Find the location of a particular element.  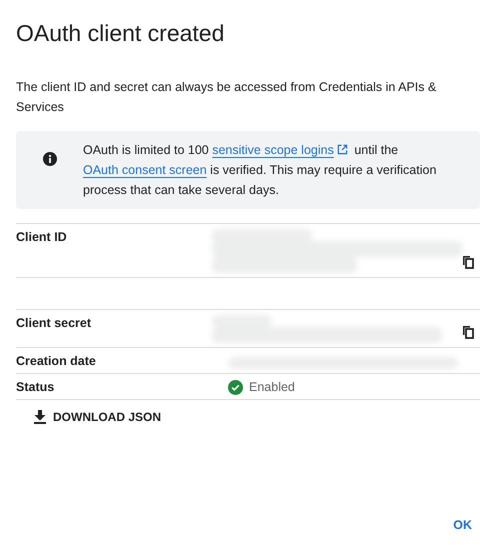

dialog-title: OAuth client created is located at coordinates (121, 33).